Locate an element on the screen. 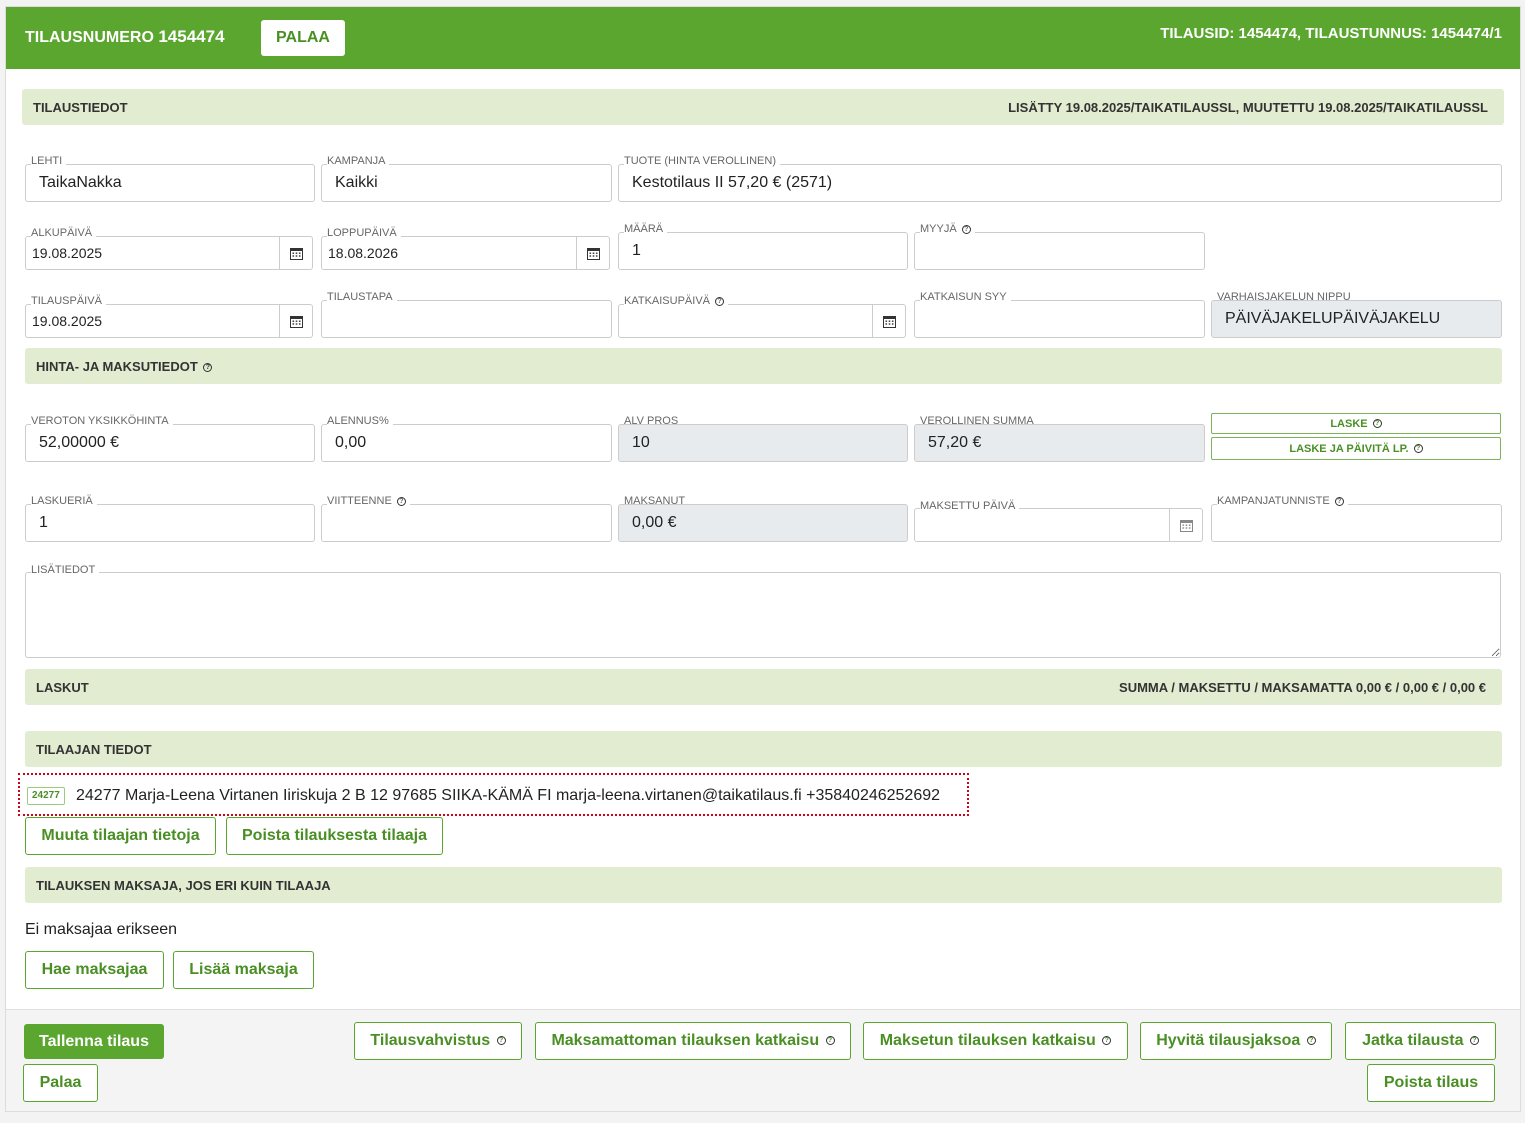 This screenshot has width=1525, height=1123. order-number: 1454474 is located at coordinates (191, 36).